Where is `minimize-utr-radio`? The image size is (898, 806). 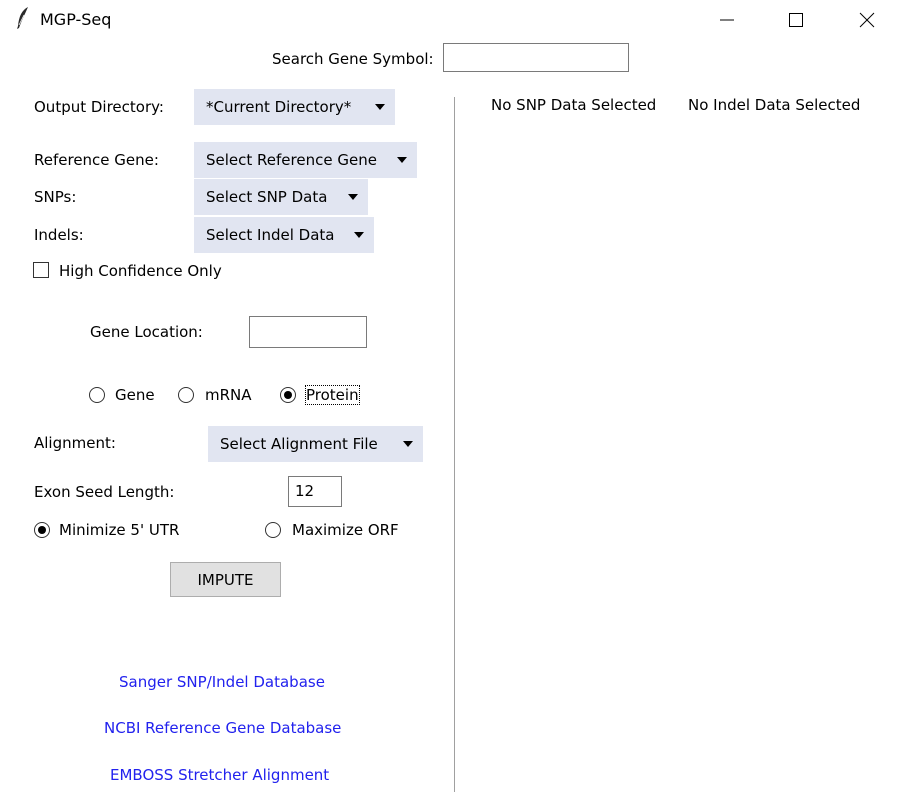
minimize-utr-radio is located at coordinates (42, 530).